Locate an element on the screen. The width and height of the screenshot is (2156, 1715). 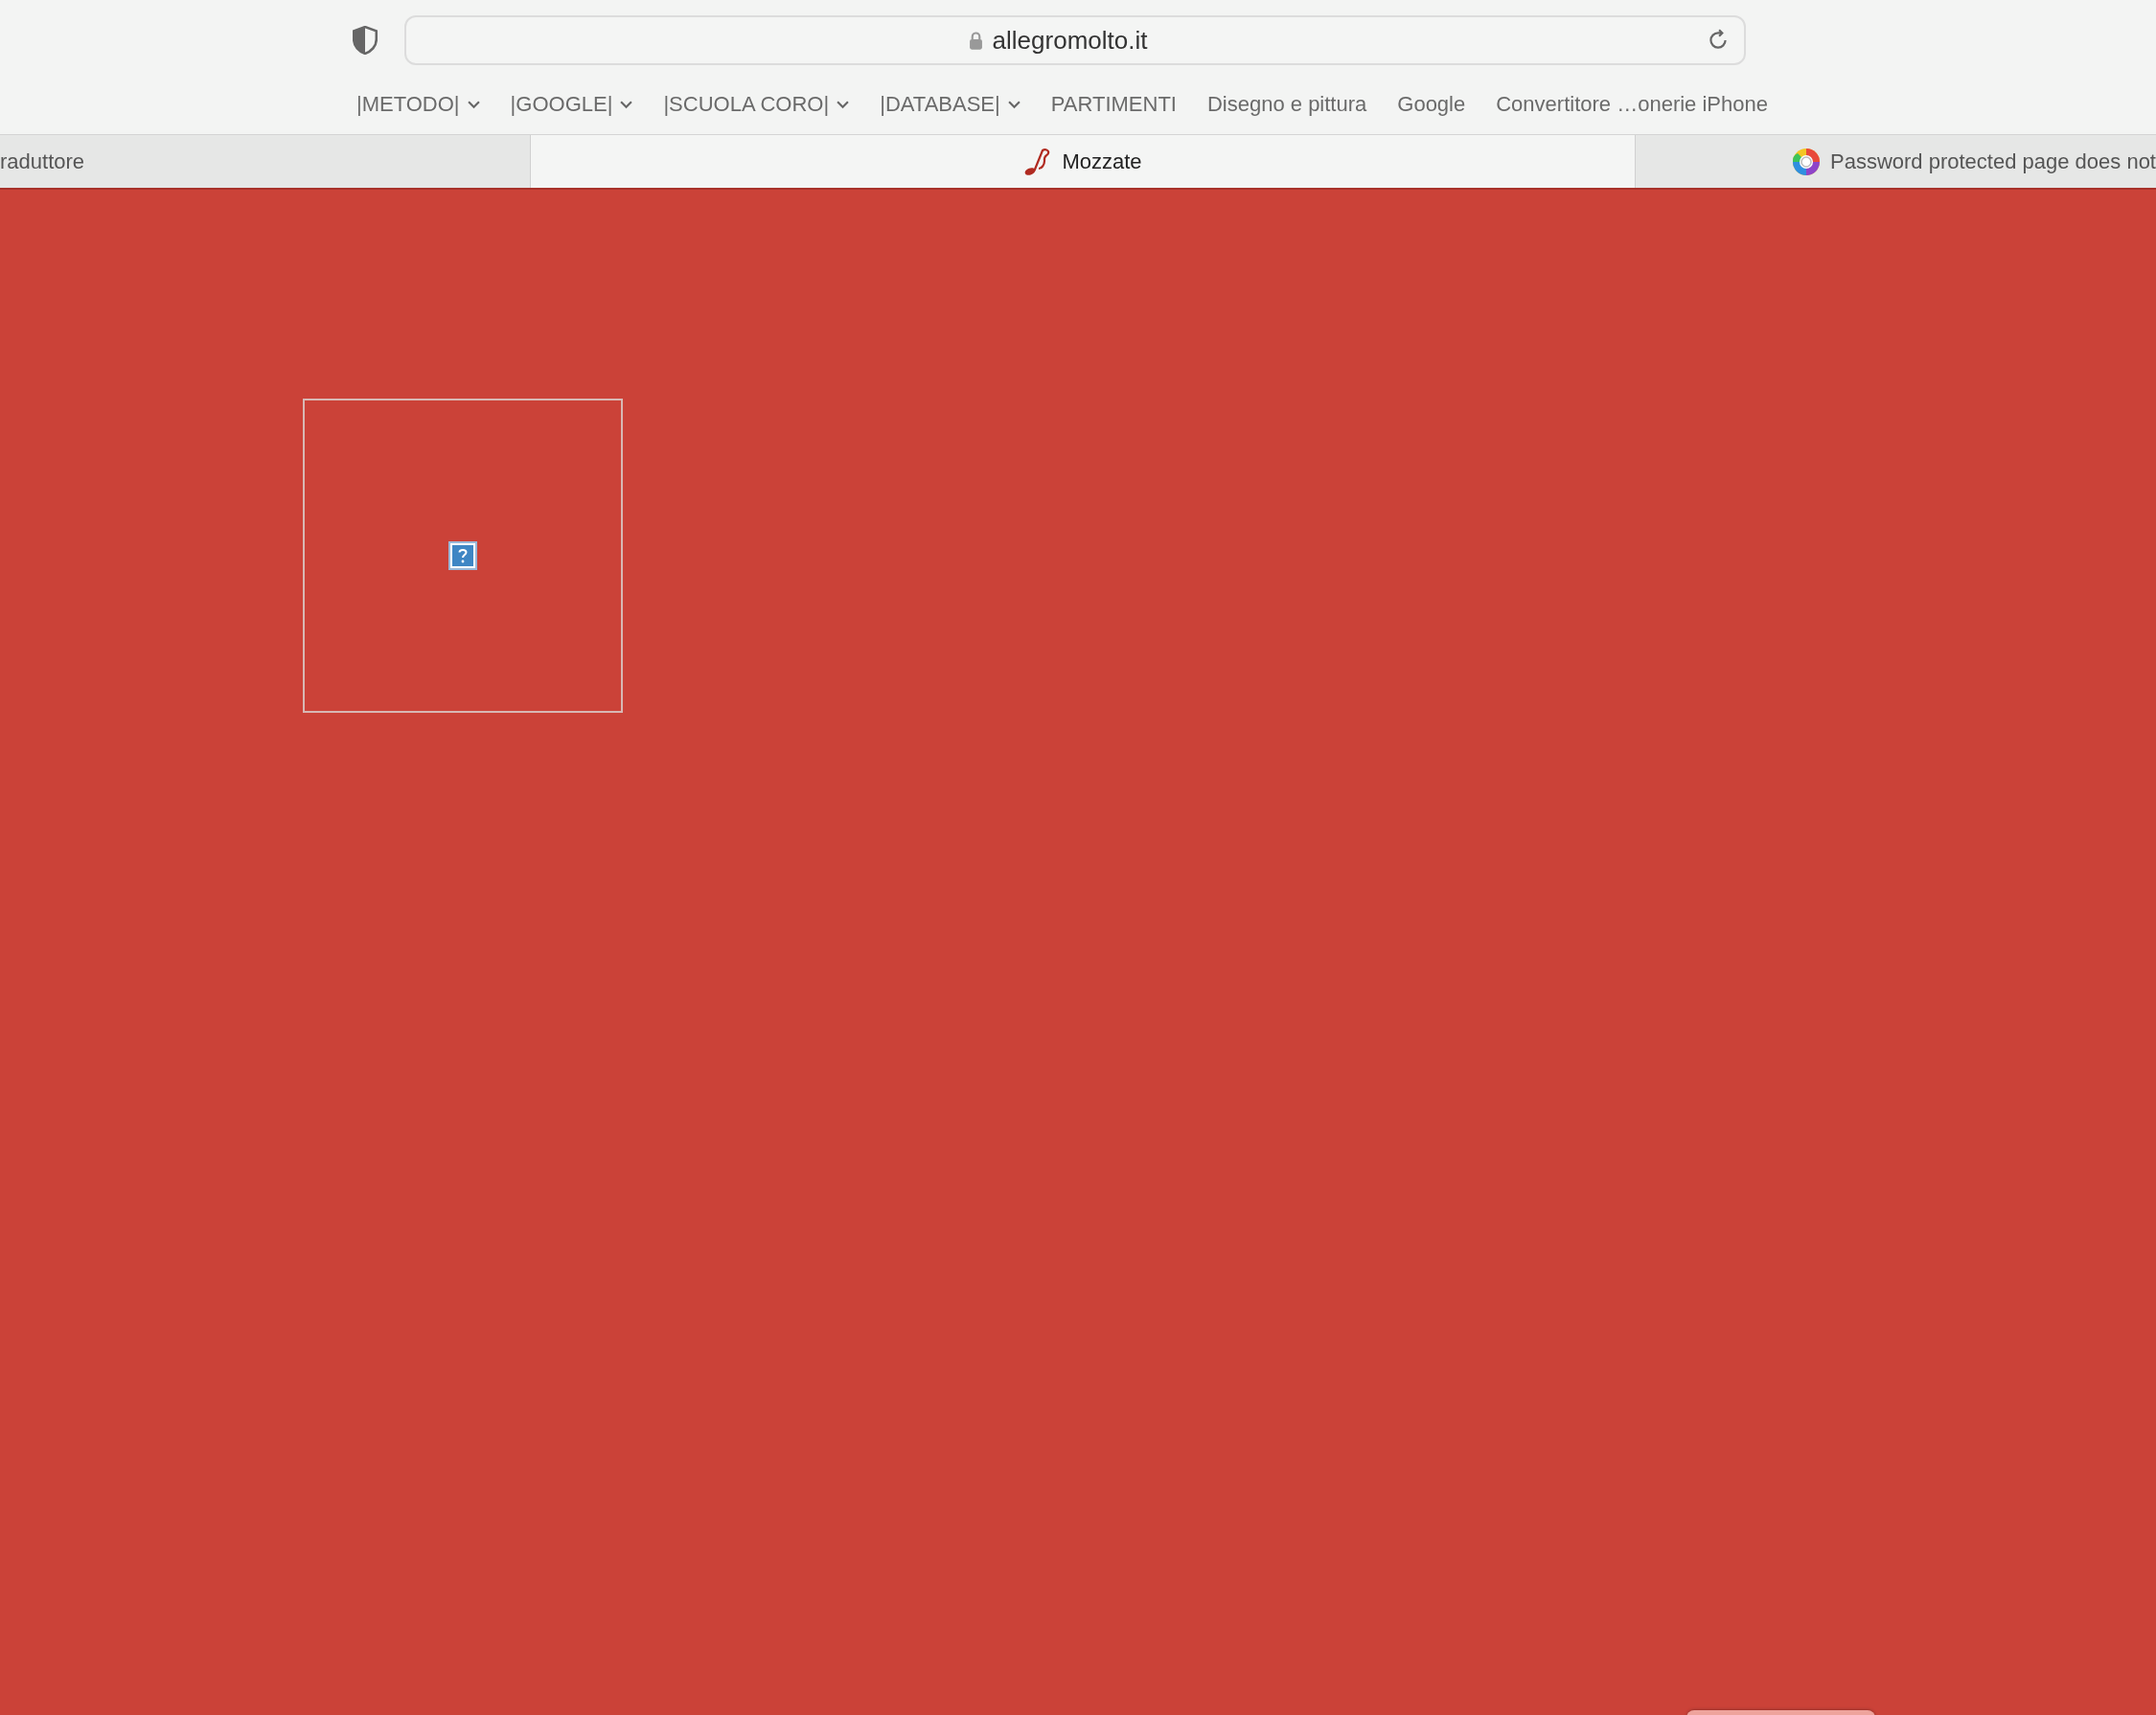
address-field: allegromolto.it is located at coordinates (1075, 40).